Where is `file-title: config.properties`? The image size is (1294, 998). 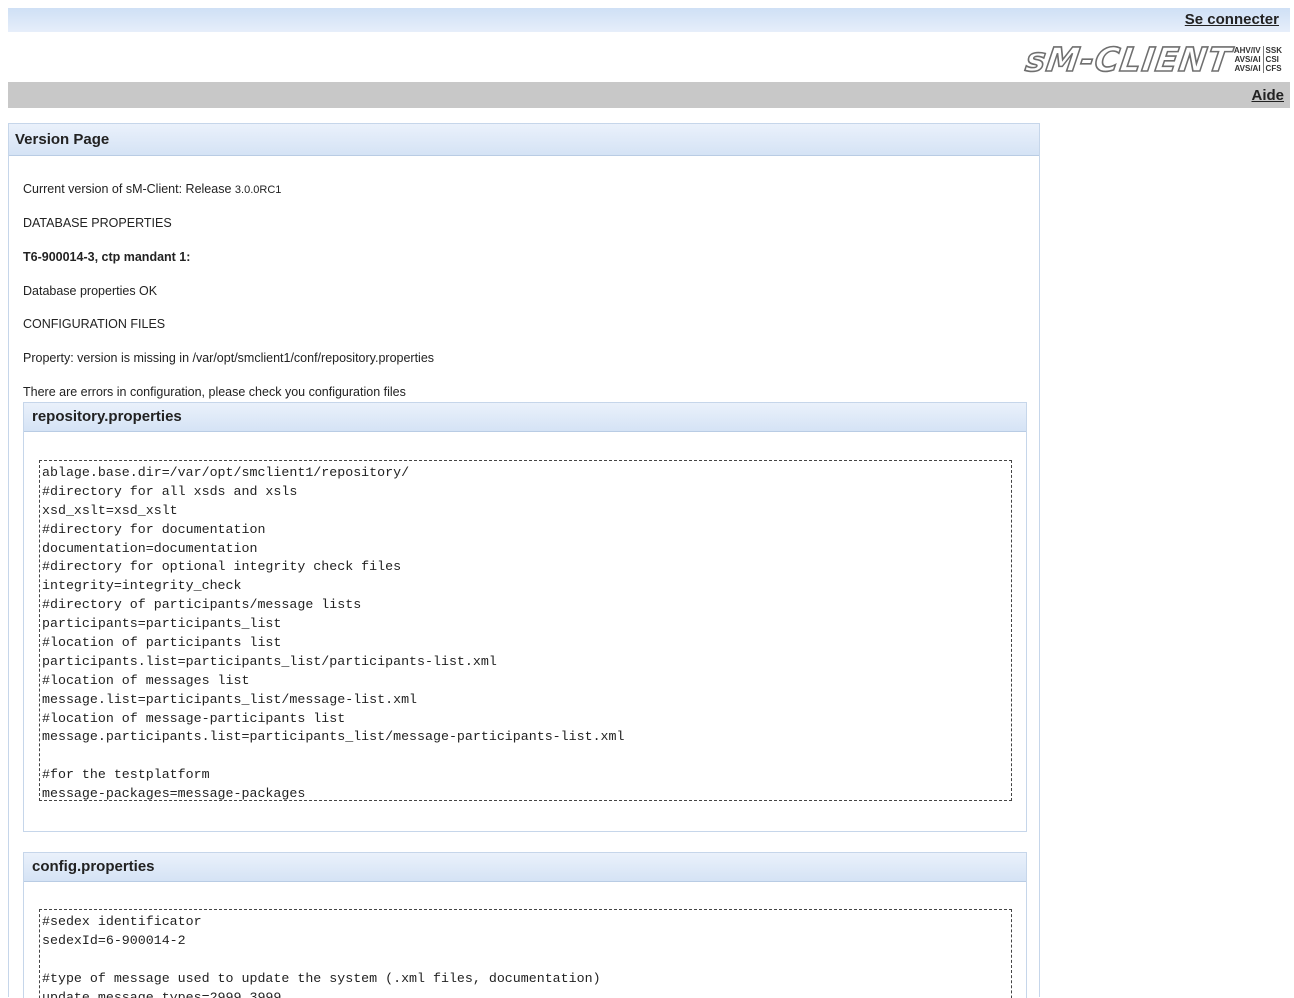
file-title: config.properties is located at coordinates (525, 867).